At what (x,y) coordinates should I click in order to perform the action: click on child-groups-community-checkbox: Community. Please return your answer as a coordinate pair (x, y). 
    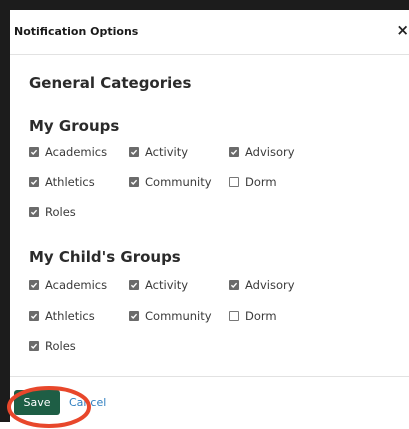
    Looking at the image, I should click on (170, 316).